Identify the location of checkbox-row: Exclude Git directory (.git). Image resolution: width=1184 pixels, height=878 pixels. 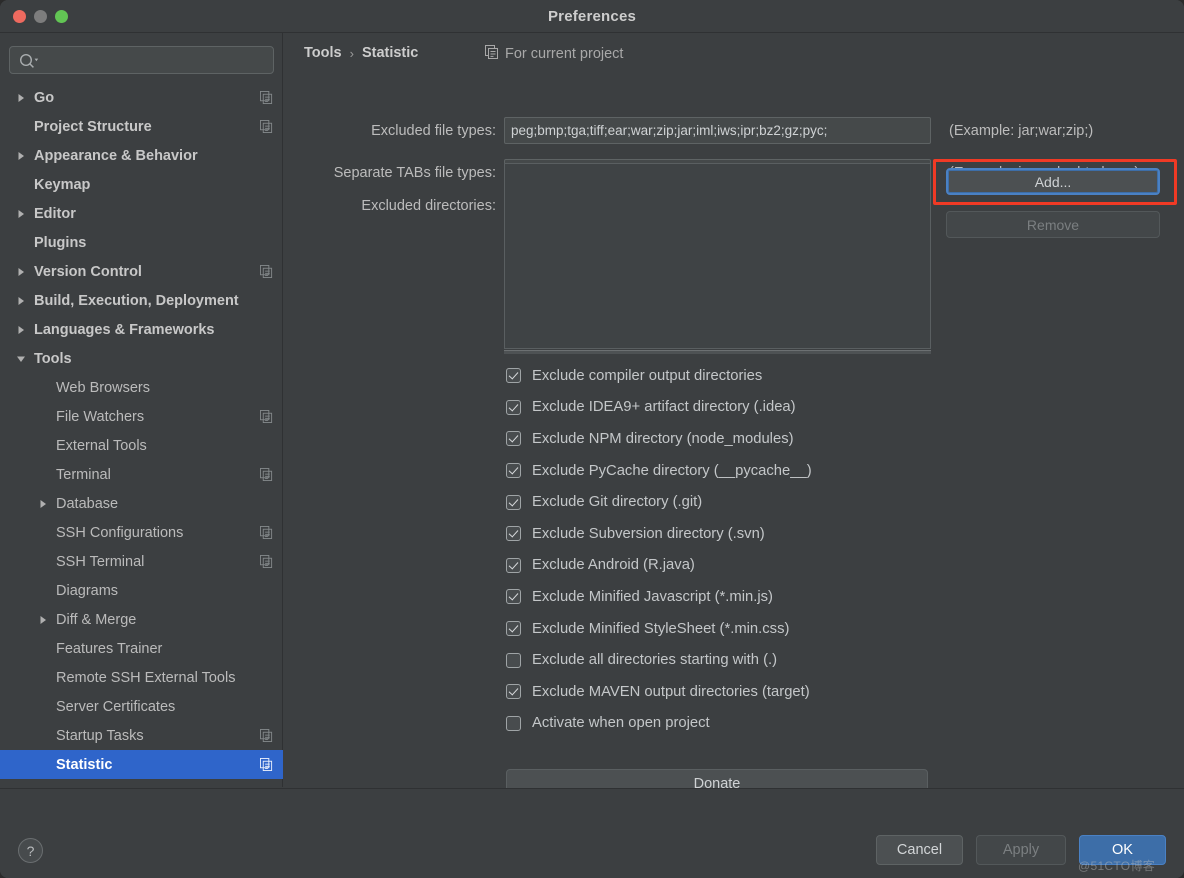
(716, 502).